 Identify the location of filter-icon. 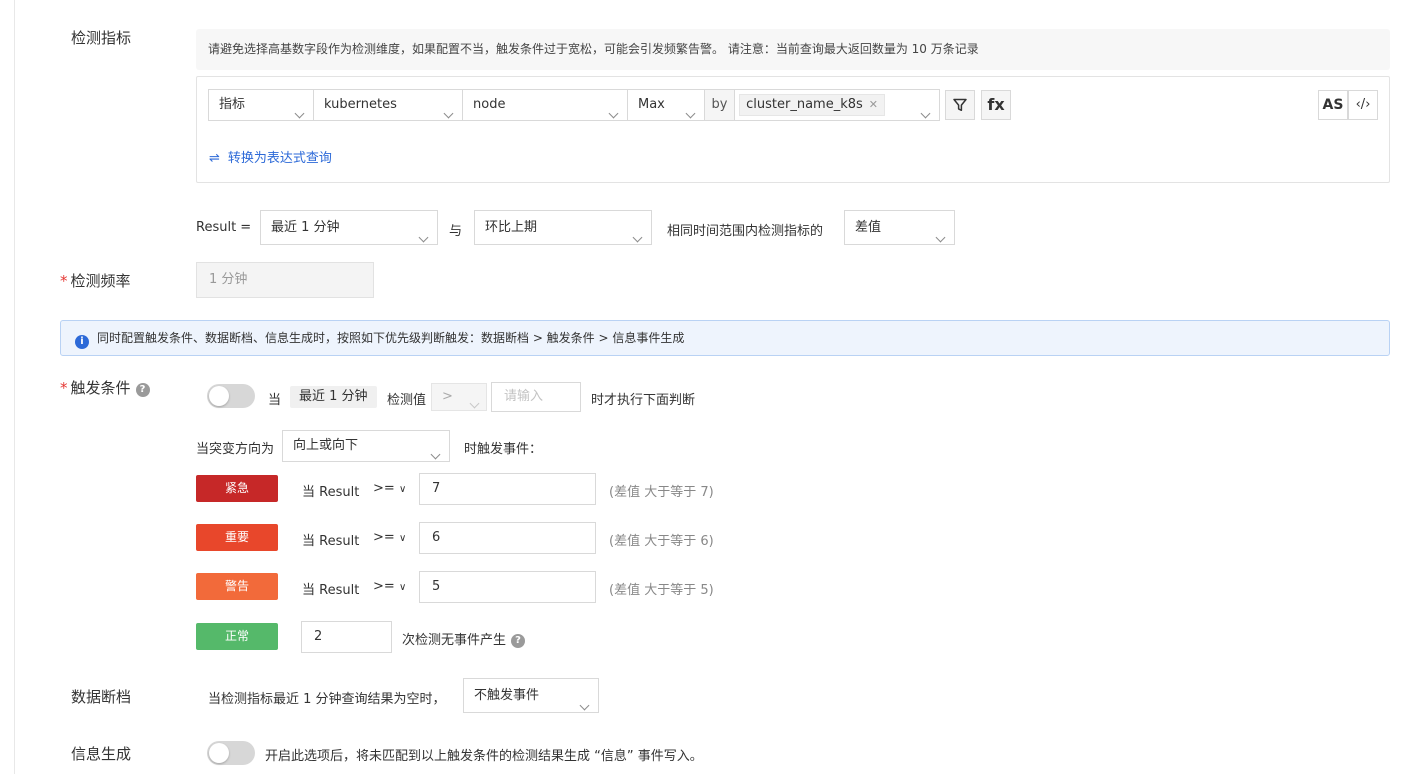
(960, 105).